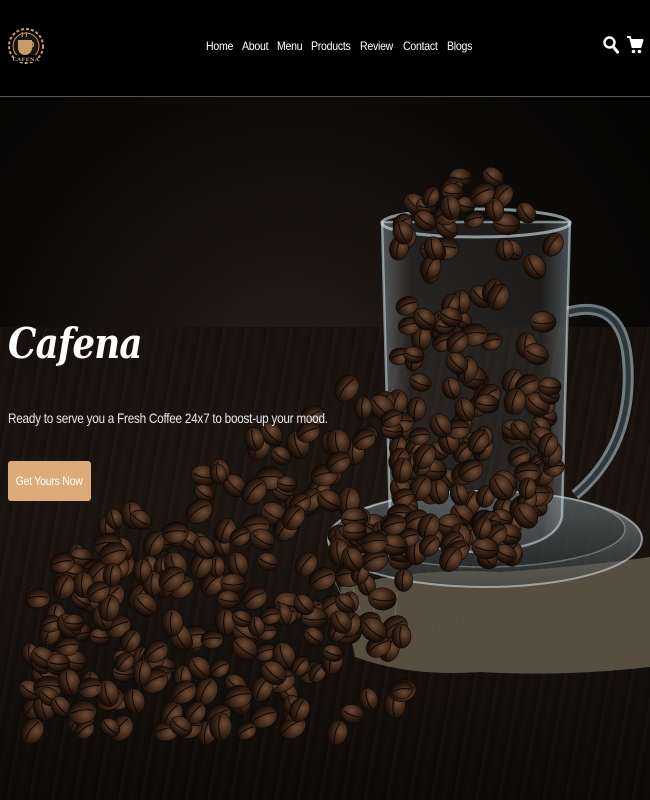 The width and height of the screenshot is (650, 800). Describe the element at coordinates (290, 46) in the screenshot. I see `nav-menu: Menu` at that location.